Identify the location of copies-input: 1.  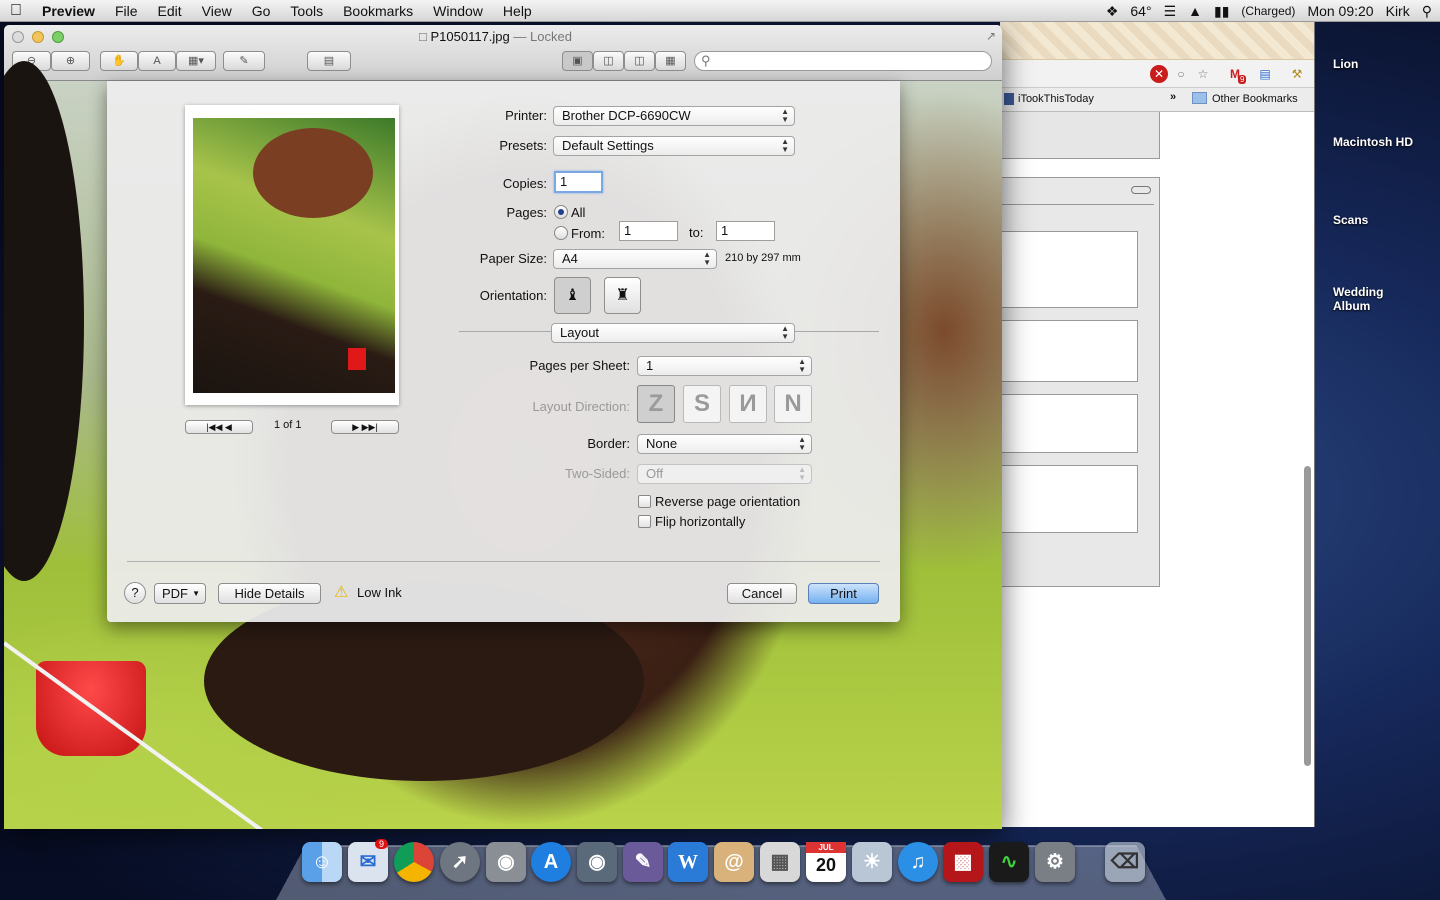
(578, 182).